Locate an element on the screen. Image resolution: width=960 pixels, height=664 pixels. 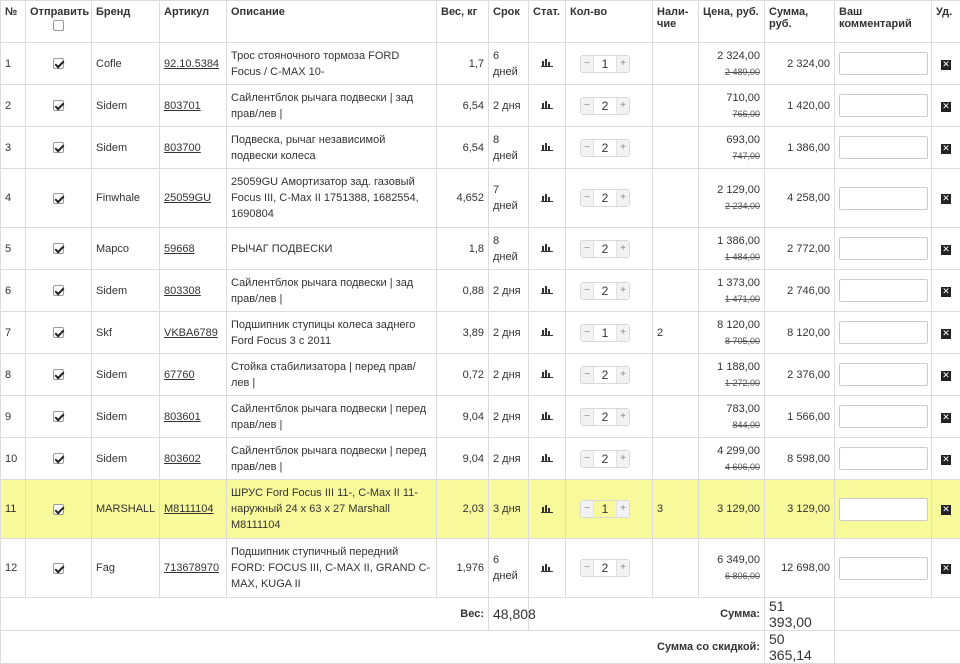
article-link: 25059GU is located at coordinates (187, 198).